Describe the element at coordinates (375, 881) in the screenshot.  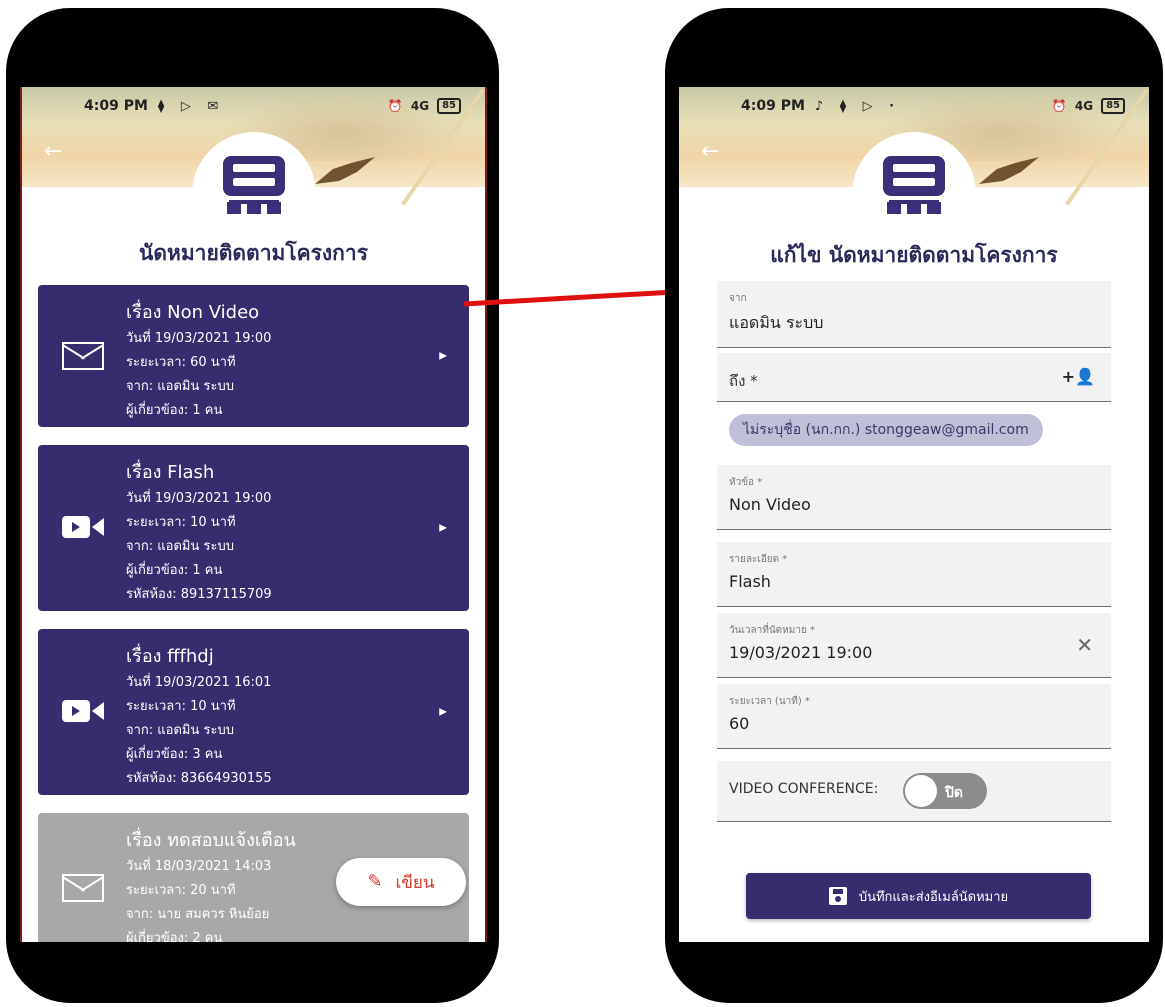
I see `pencil-icon: ✎` at that location.